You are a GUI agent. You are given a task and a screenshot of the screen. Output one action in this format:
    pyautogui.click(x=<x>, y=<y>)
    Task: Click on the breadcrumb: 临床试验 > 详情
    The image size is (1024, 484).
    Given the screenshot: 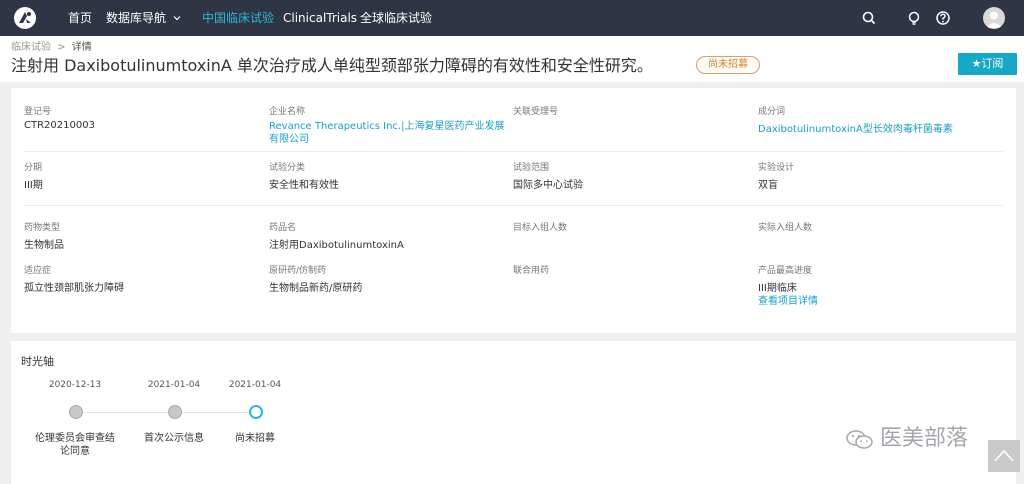 What is the action you would take?
    pyautogui.click(x=51, y=45)
    